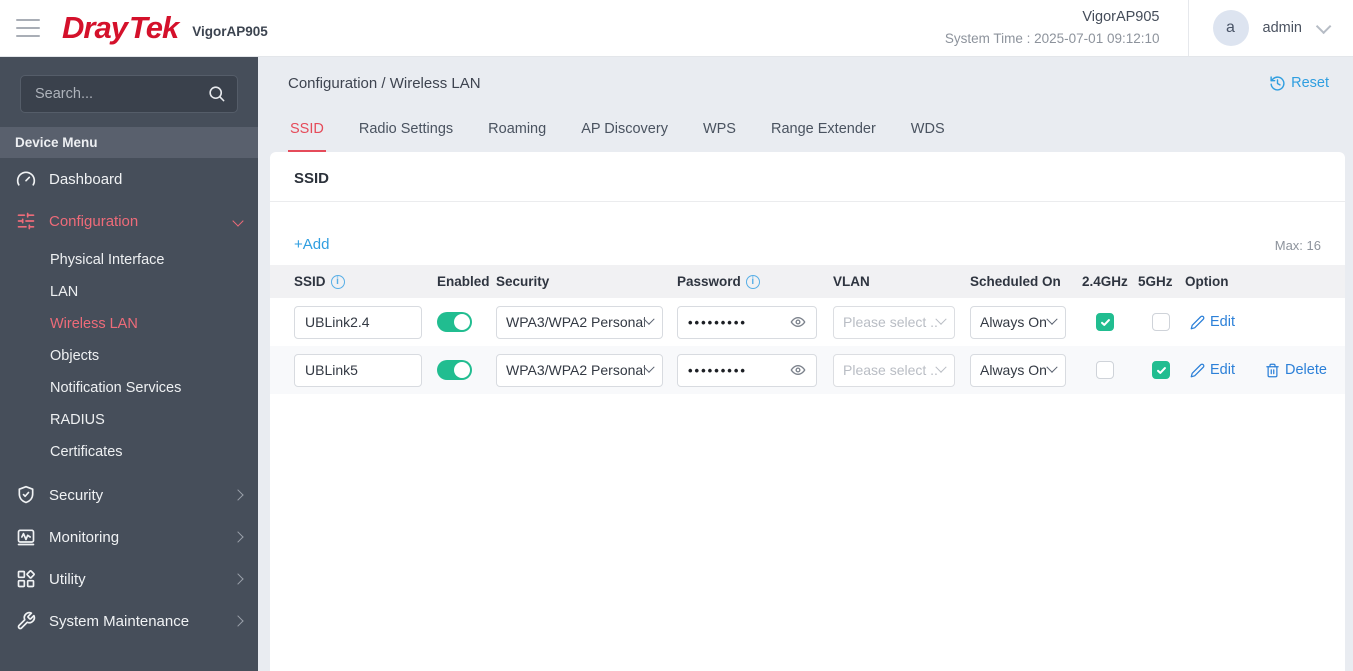 This screenshot has height=671, width=1353. I want to click on sidebar-item-label: Configuration, so click(94, 221).